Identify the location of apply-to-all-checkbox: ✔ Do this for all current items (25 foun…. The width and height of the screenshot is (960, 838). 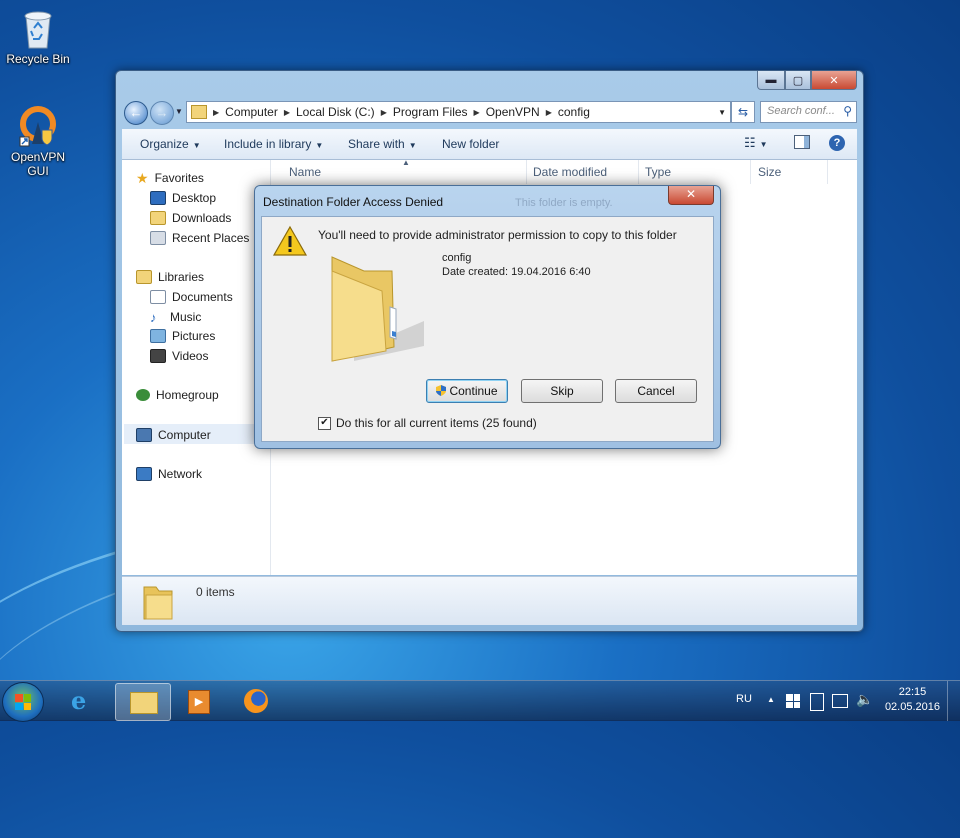
(427, 423).